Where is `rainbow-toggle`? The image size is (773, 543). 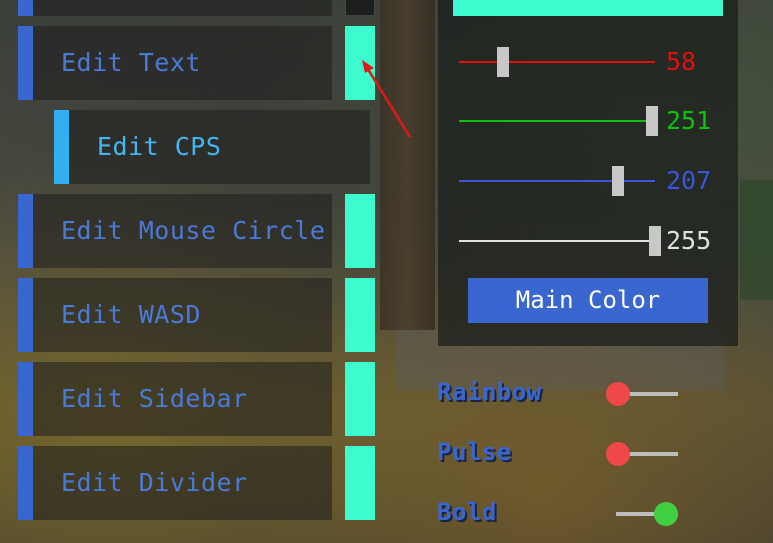 rainbow-toggle is located at coordinates (642, 394).